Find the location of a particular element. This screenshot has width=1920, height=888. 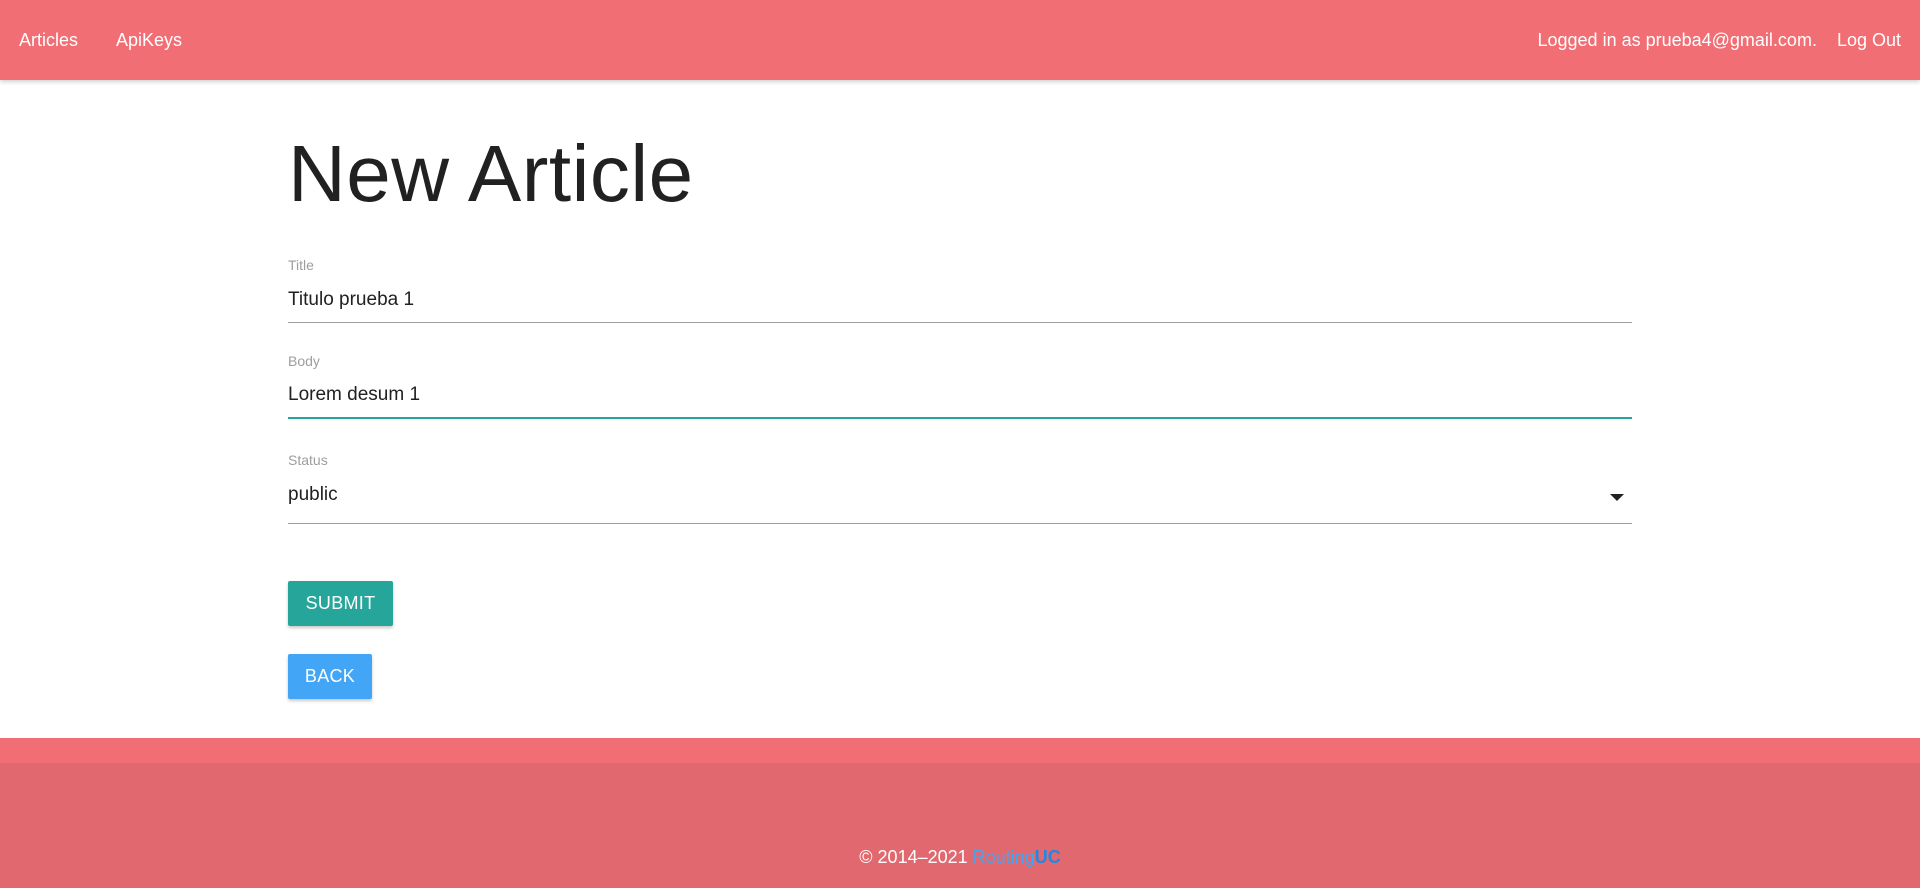

nav-link-articles: Articles is located at coordinates (48, 40).